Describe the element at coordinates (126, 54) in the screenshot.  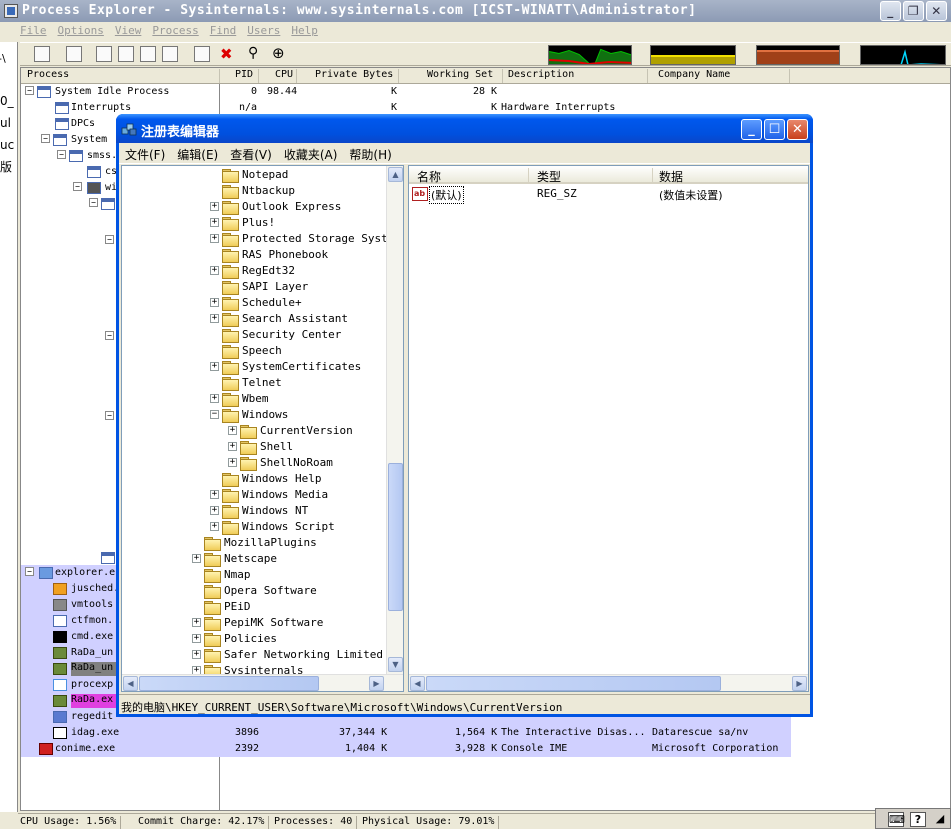
I see `properties-icon` at that location.